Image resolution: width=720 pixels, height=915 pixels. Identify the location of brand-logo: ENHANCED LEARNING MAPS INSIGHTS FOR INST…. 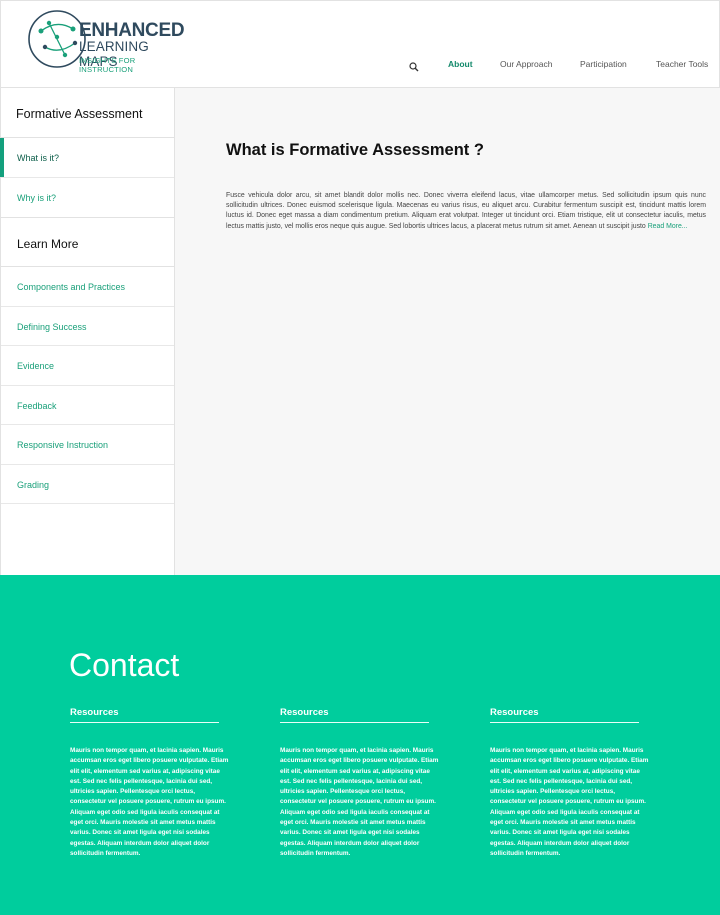
(107, 41).